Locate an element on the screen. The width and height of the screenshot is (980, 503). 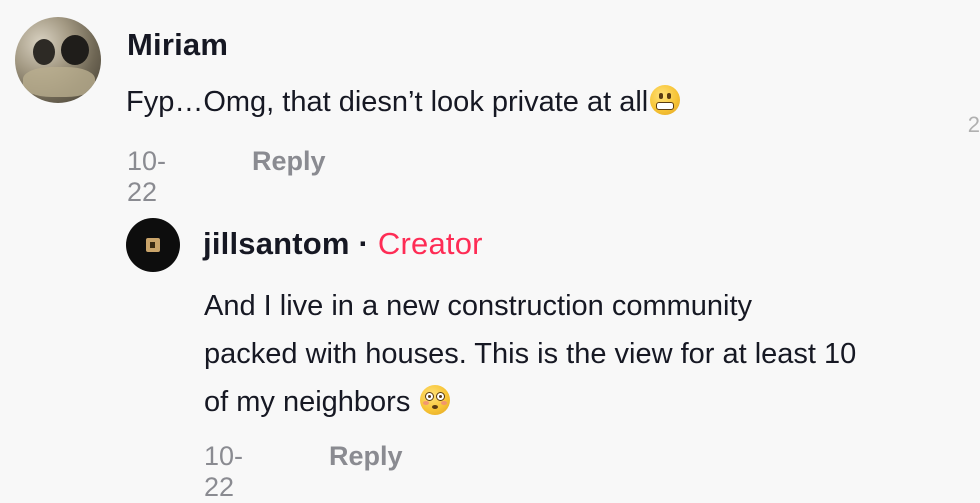
avatar-image is located at coordinates (153, 245).